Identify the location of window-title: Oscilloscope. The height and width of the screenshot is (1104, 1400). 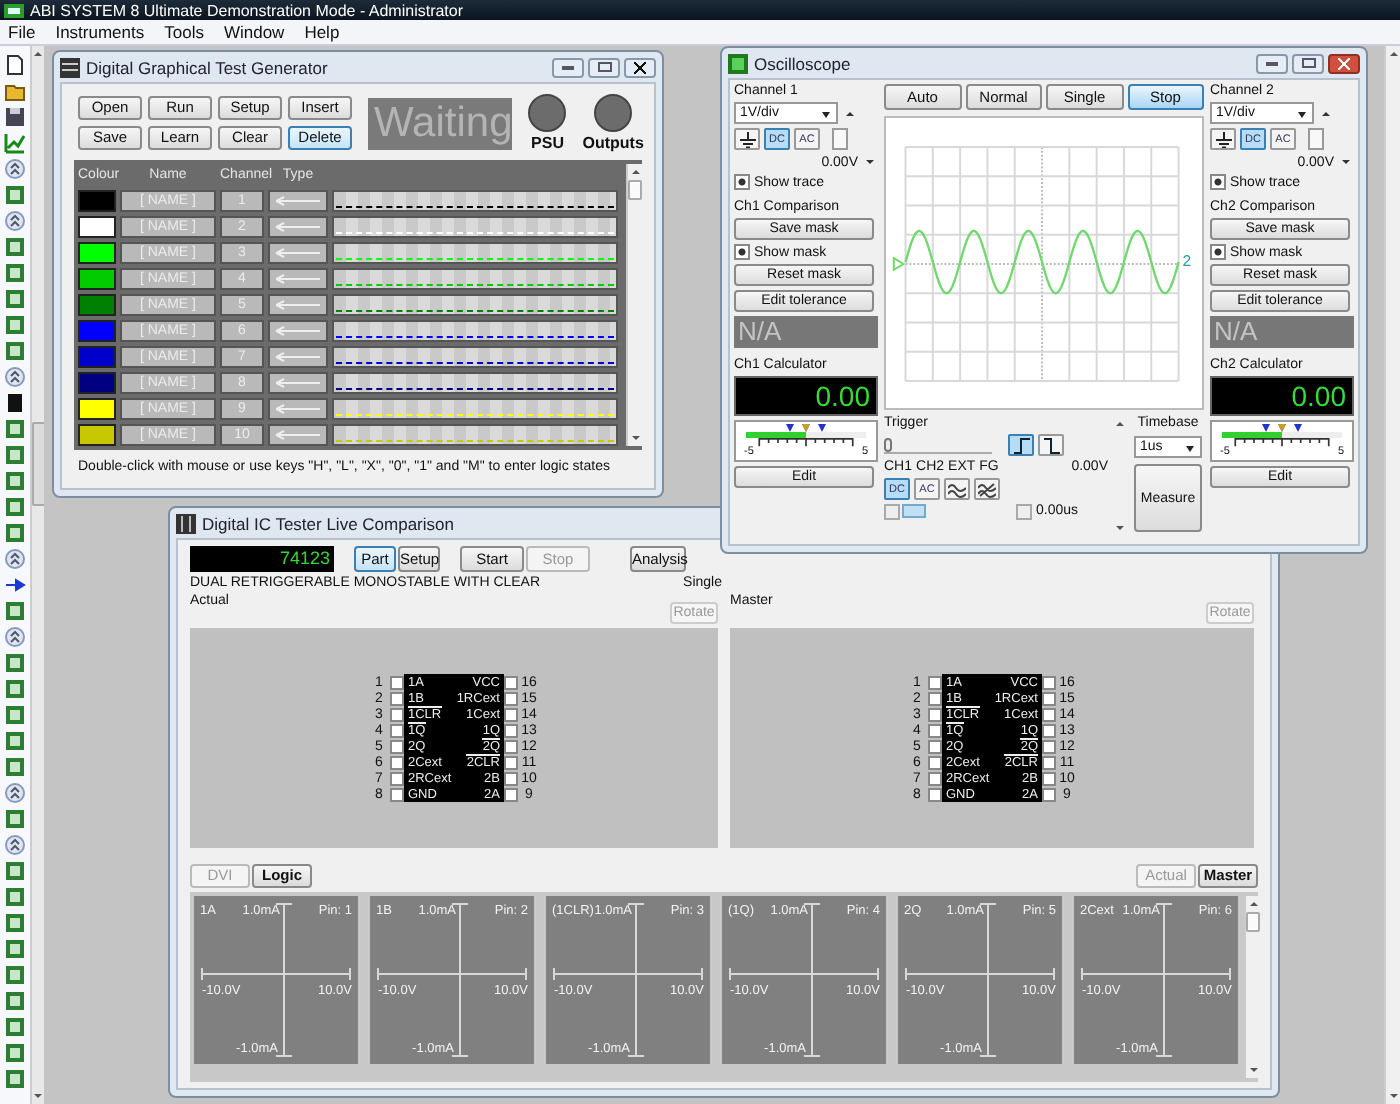
(802, 63).